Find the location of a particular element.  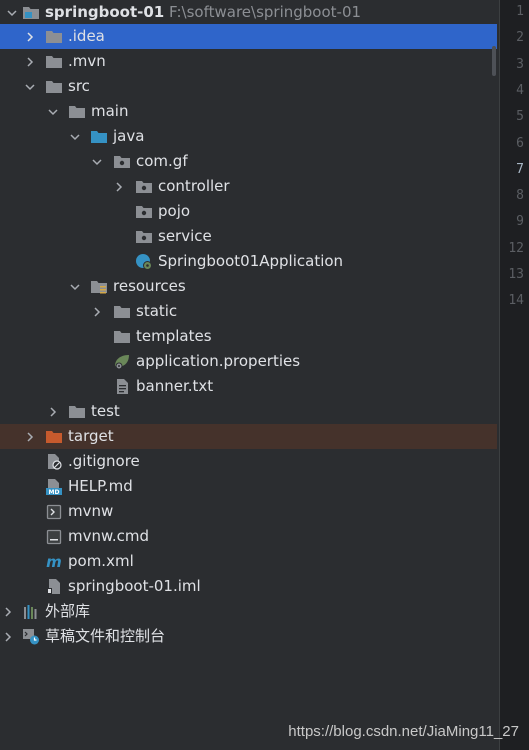

tree-row-external-libraries: 外部库 is located at coordinates (248, 611).